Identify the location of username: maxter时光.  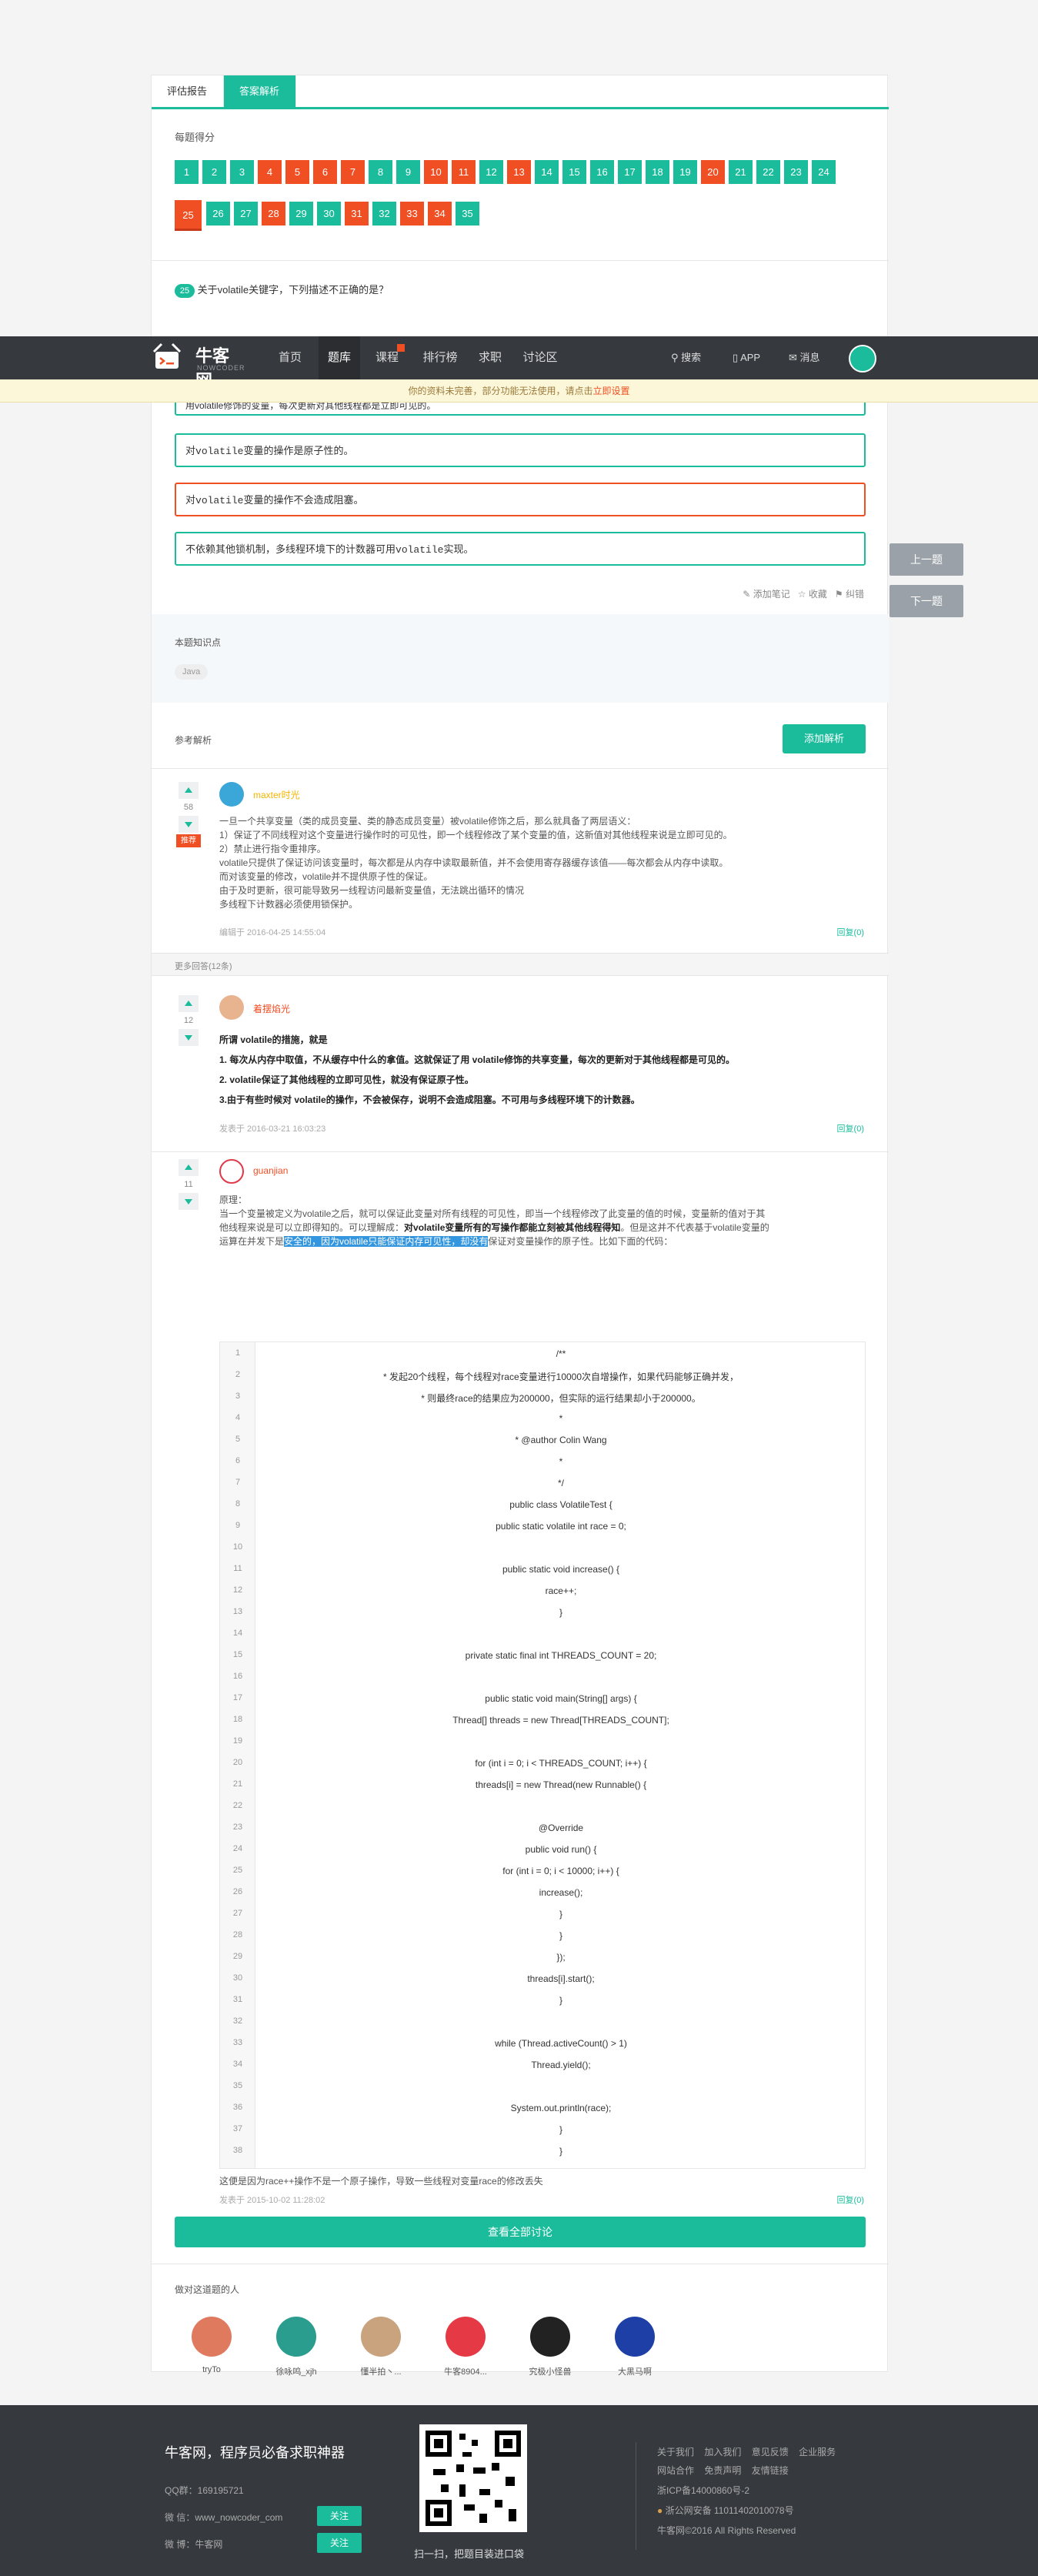
(276, 794).